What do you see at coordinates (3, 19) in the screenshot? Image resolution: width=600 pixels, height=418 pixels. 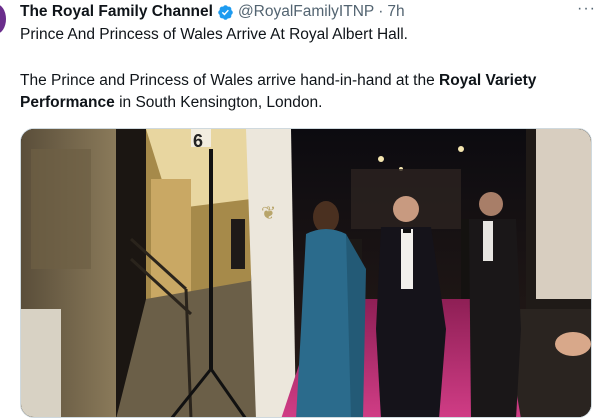 I see `avatar` at bounding box center [3, 19].